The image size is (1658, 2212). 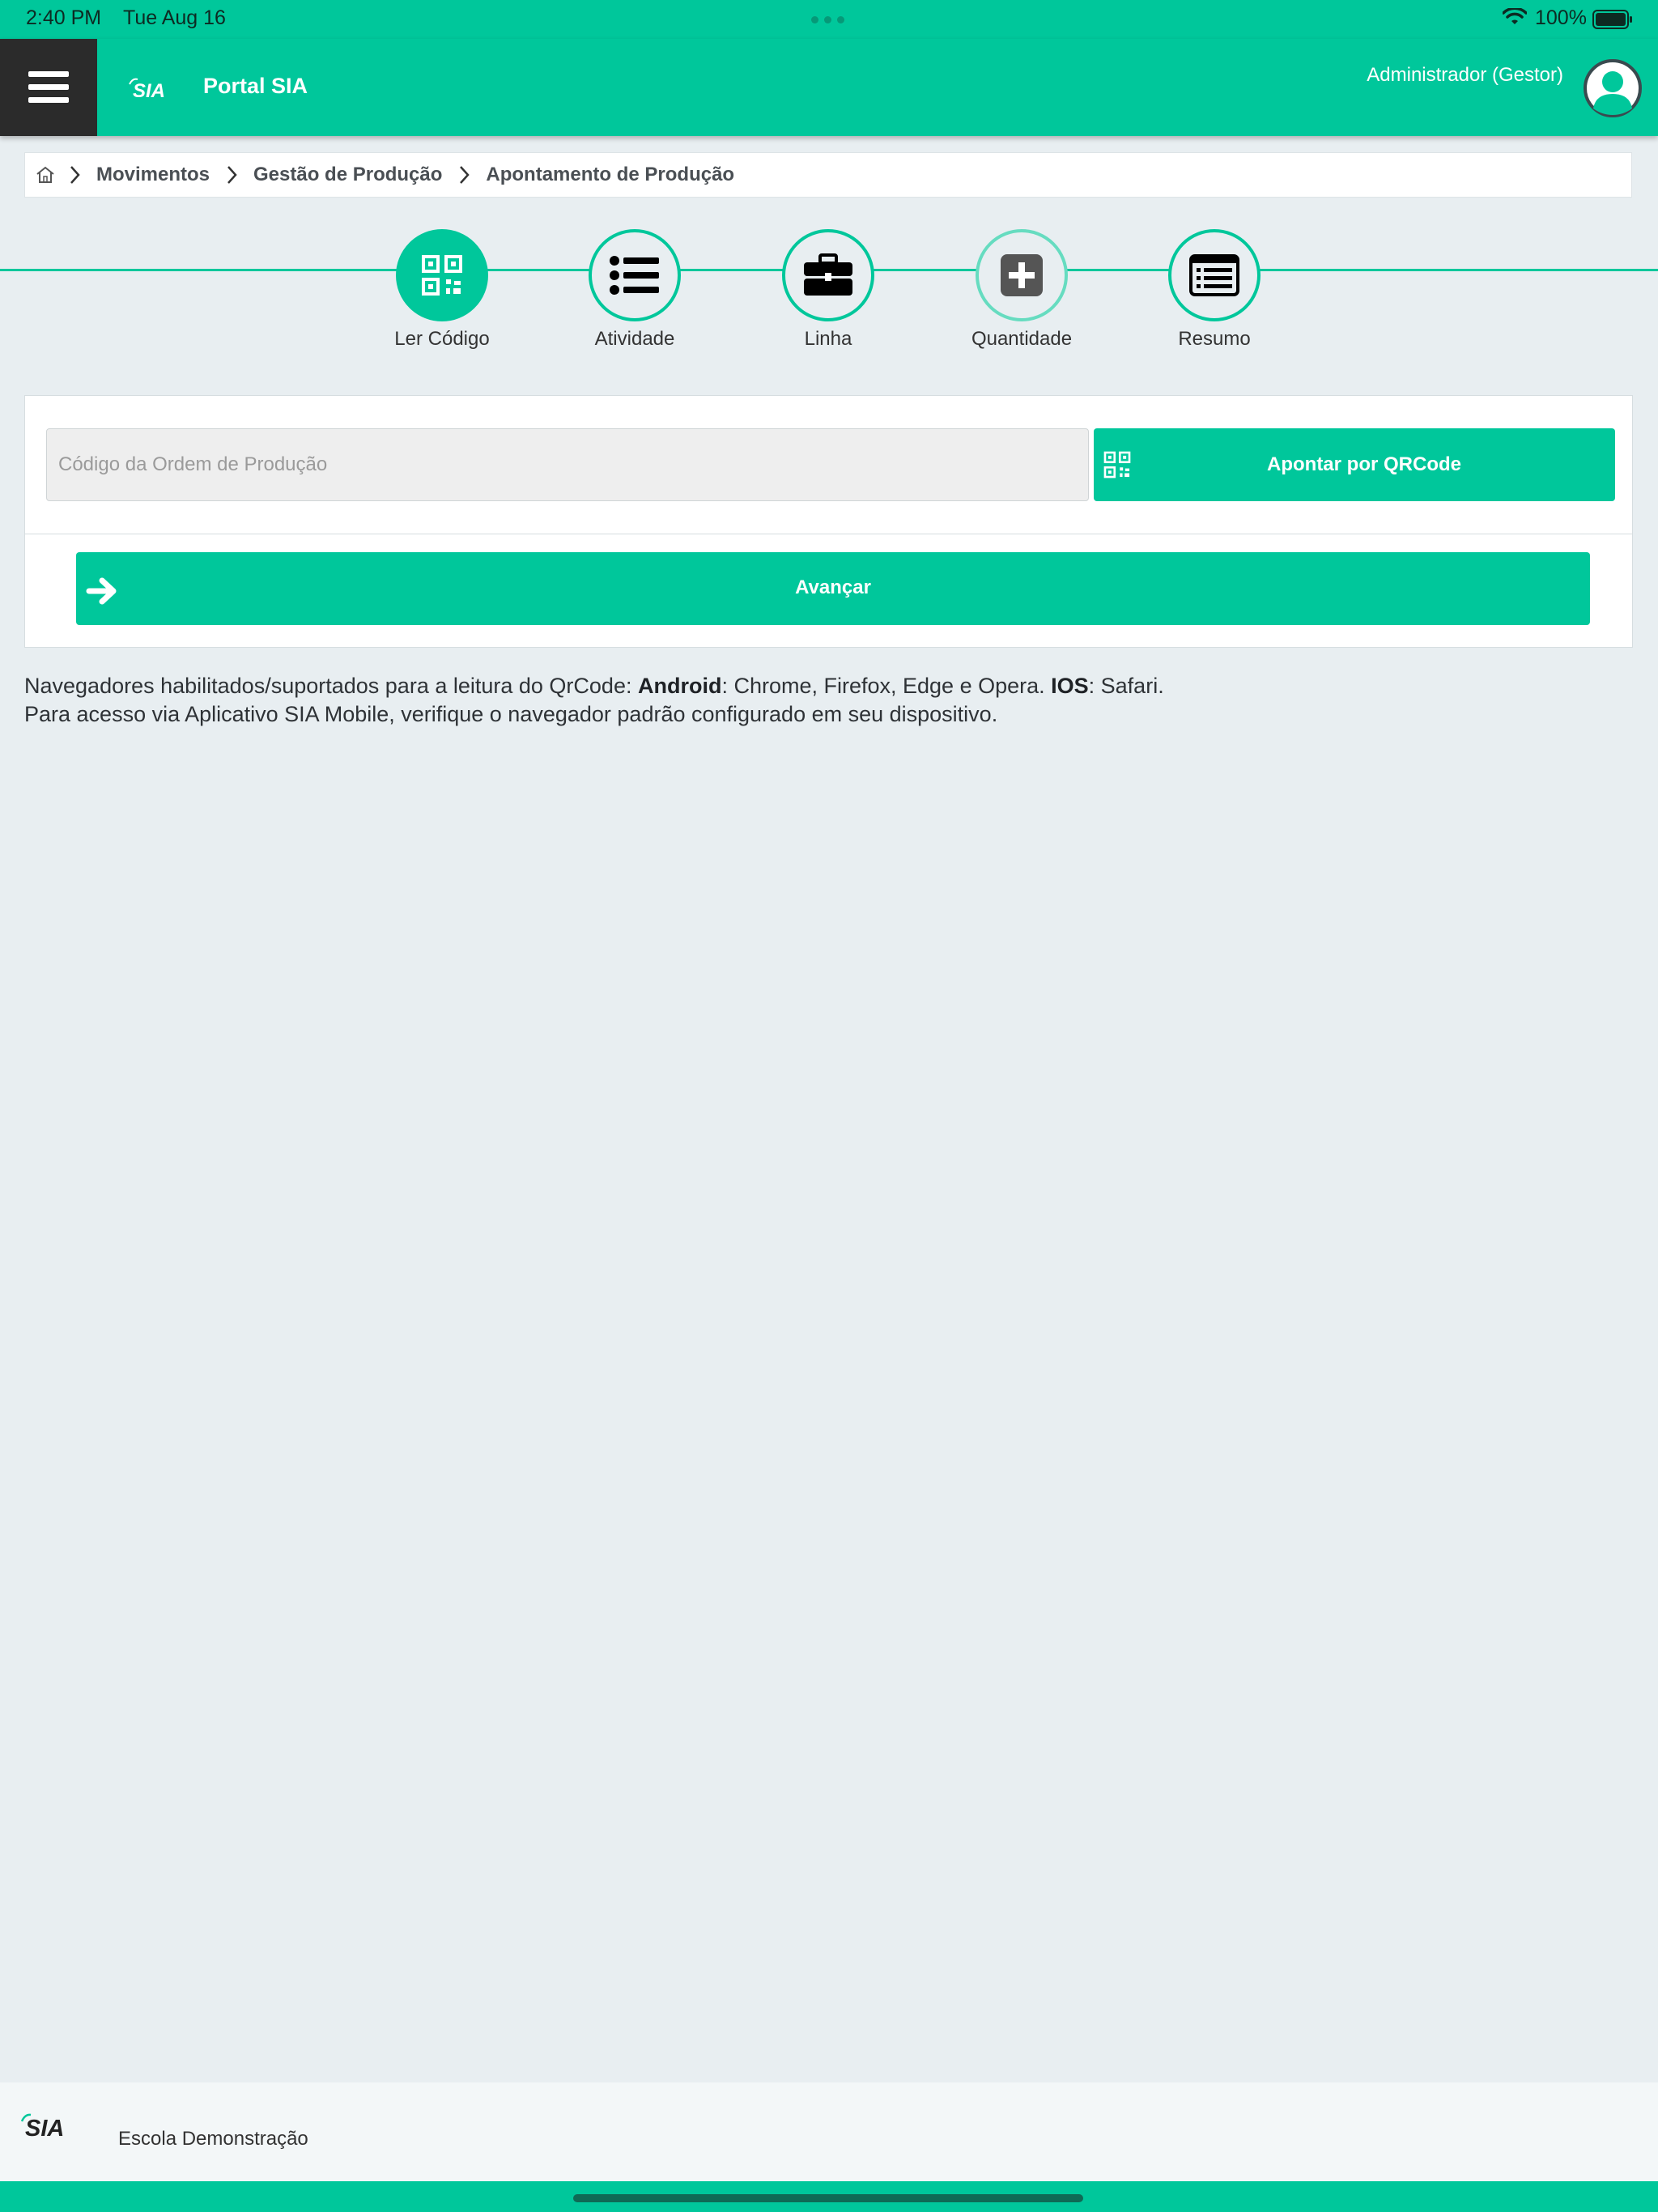 I want to click on breadcrumb-item-movimentos: Movimentos, so click(x=153, y=175).